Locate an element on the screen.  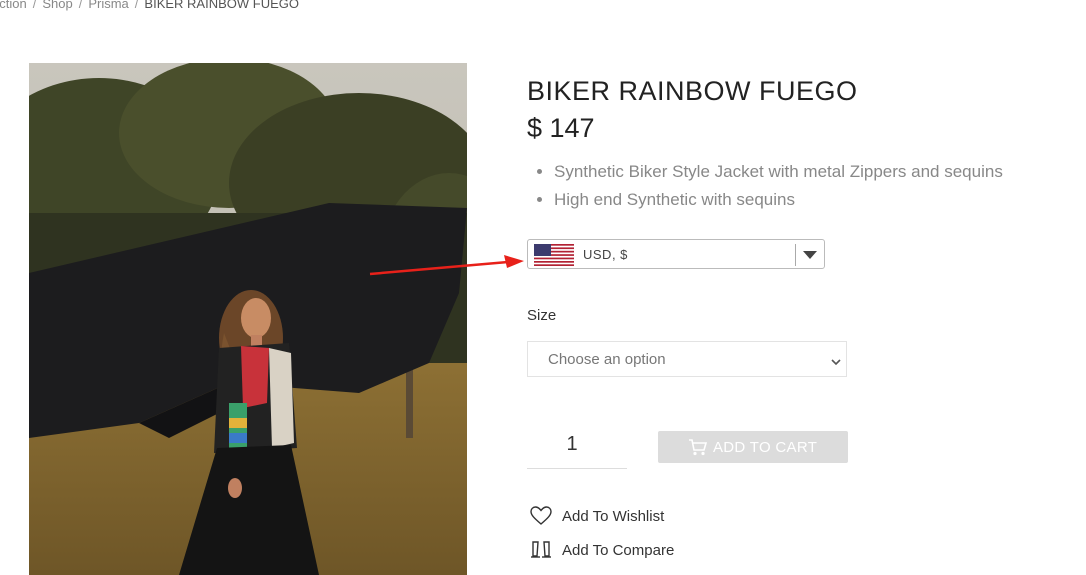
us-flag-icon is located at coordinates (554, 257).